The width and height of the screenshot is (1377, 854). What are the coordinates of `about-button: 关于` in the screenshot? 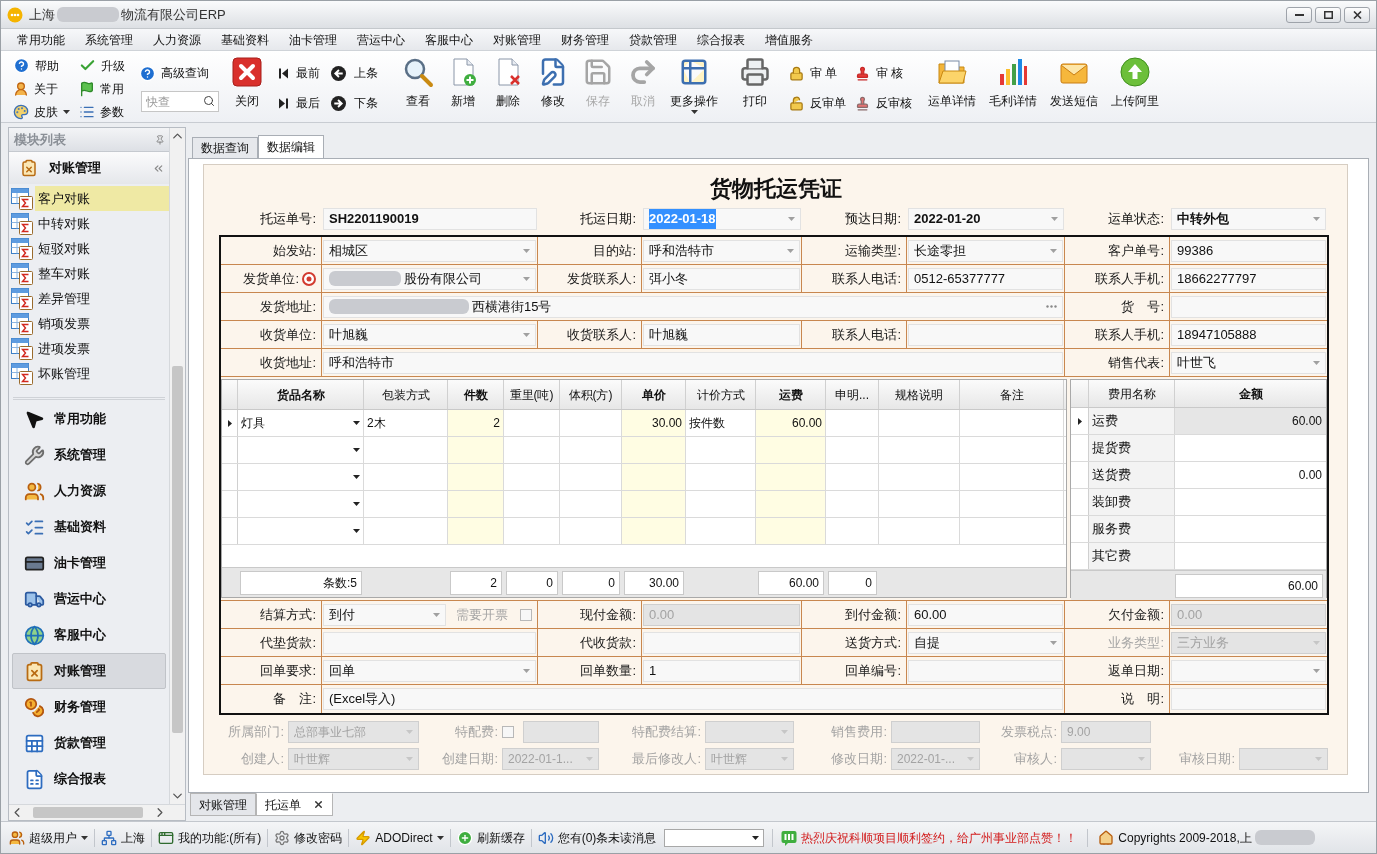 It's located at (35, 88).